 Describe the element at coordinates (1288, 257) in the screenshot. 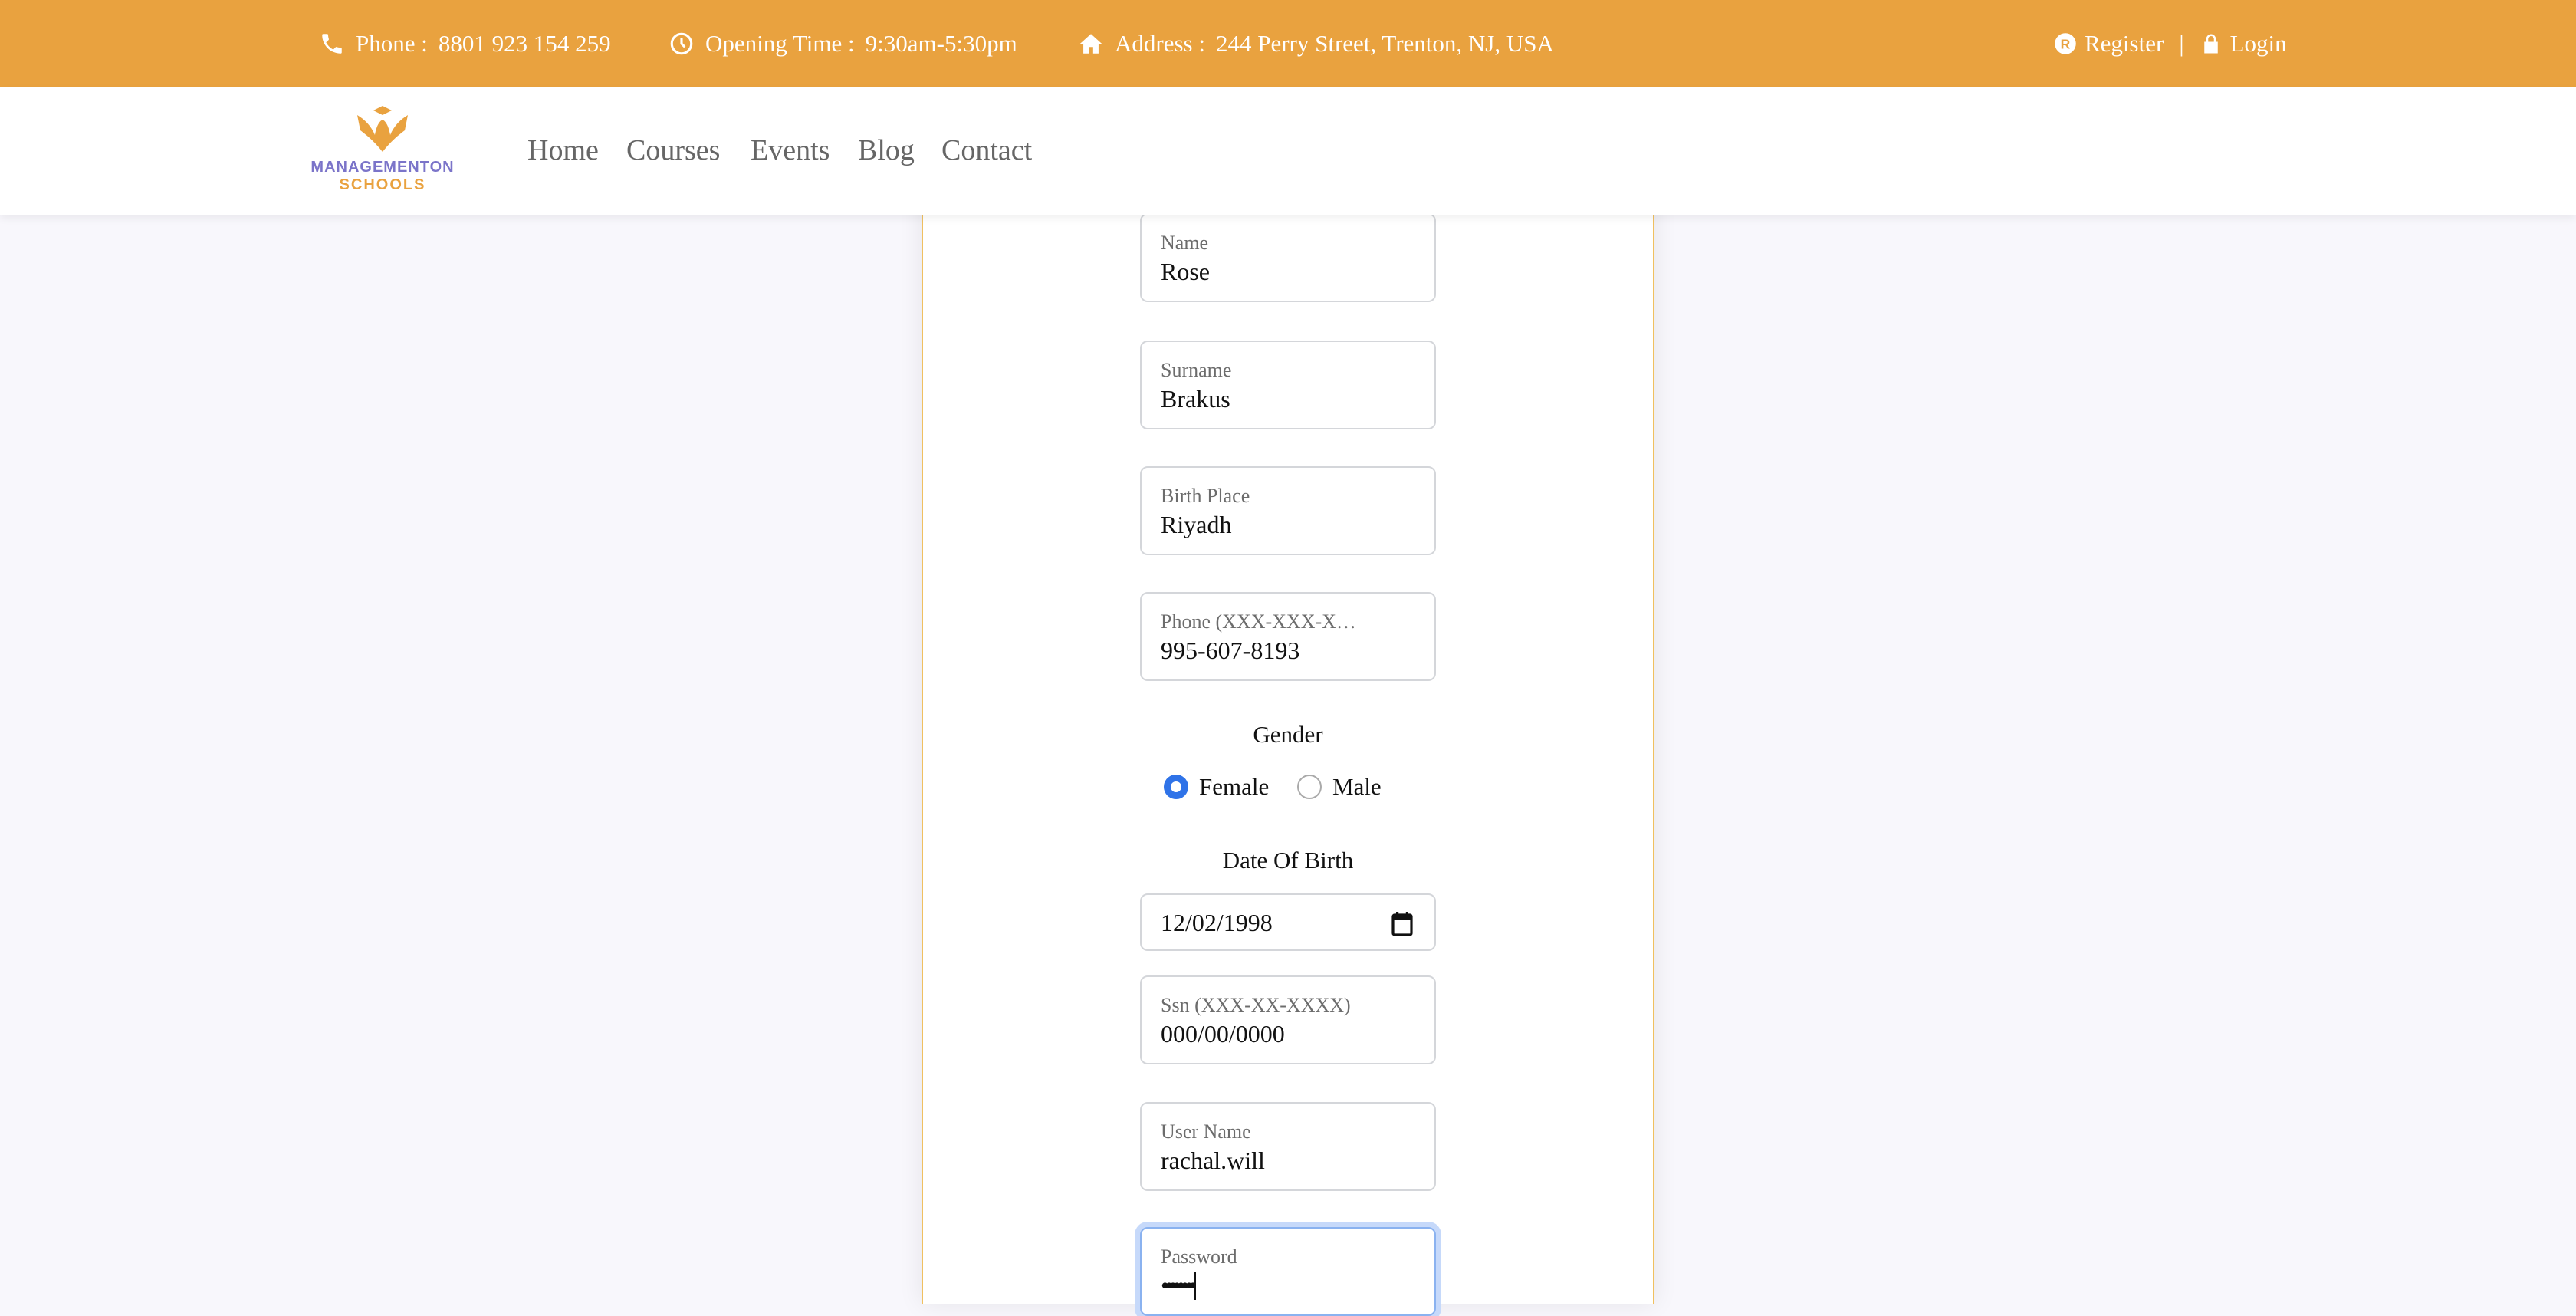

I see `name-field: Name Rose` at that location.